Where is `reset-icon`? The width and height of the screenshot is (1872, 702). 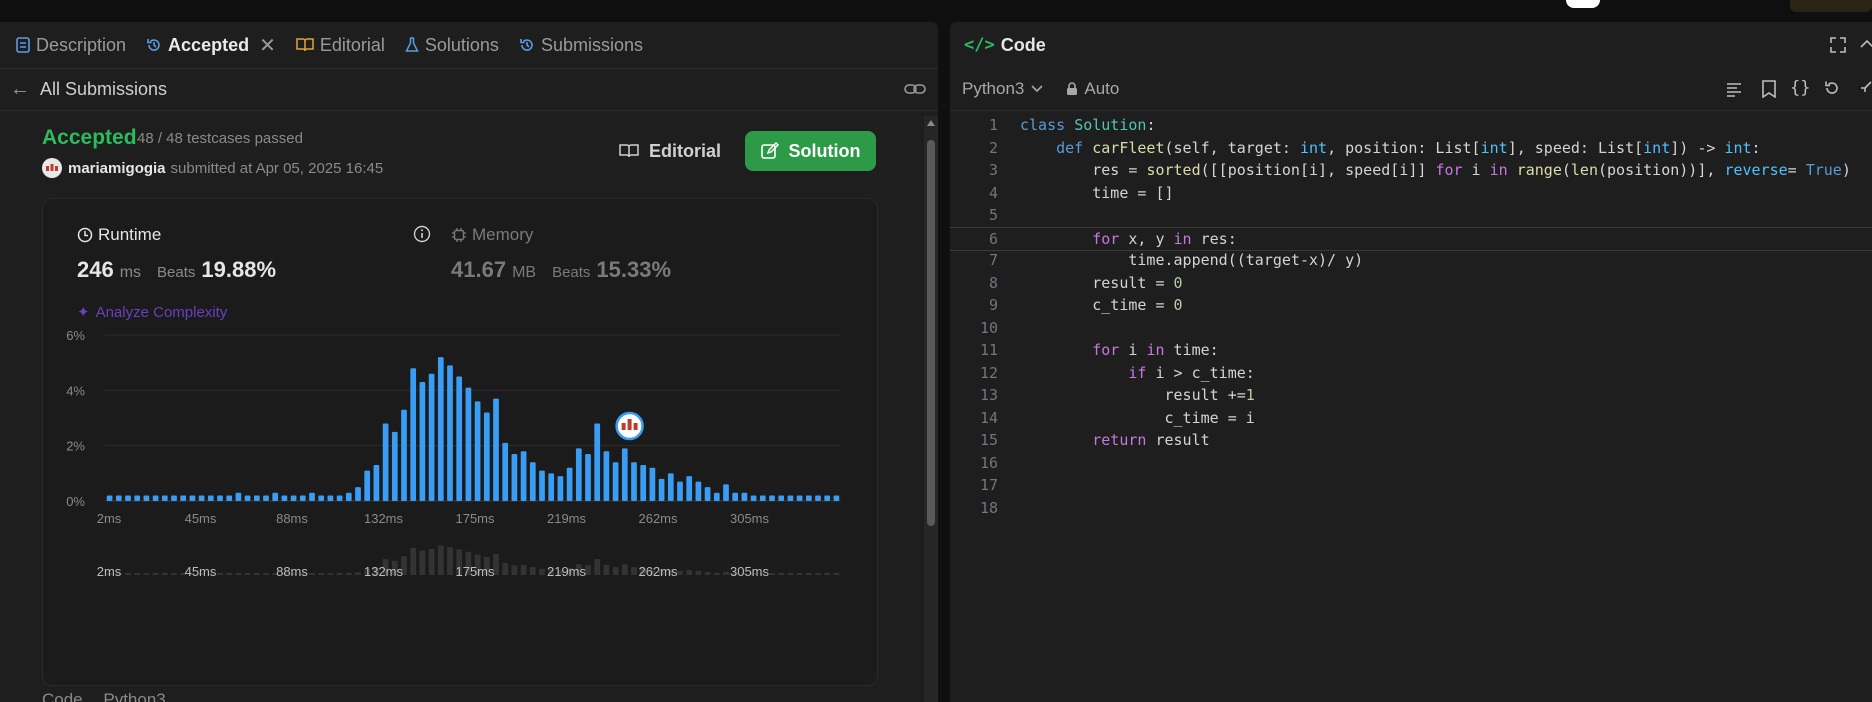
reset-icon is located at coordinates (1832, 88).